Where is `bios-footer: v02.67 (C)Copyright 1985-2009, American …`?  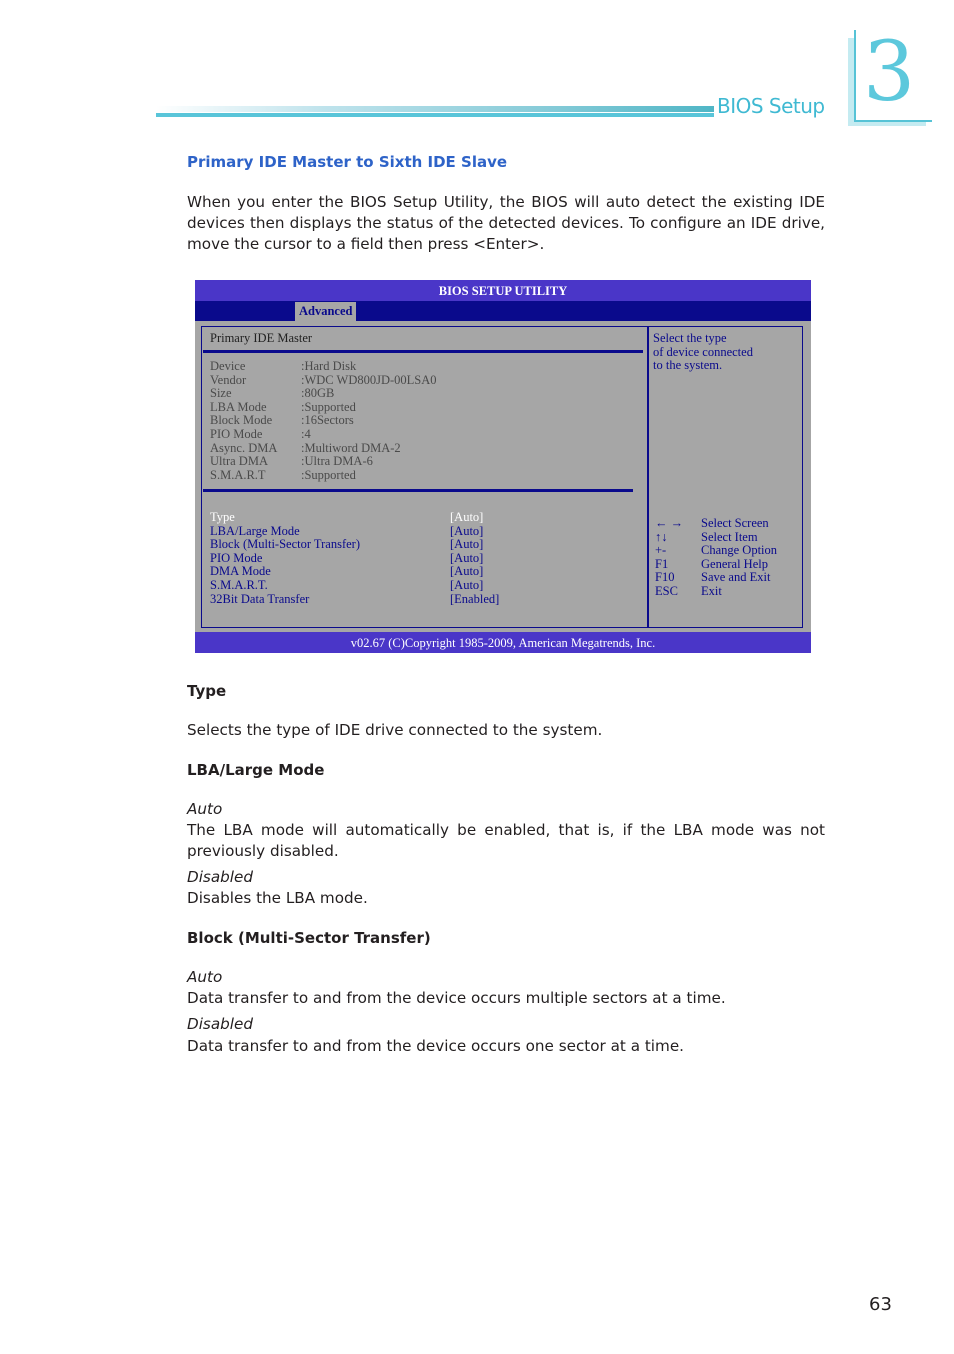
bios-footer: v02.67 (C)Copyright 1985-2009, American … is located at coordinates (503, 642).